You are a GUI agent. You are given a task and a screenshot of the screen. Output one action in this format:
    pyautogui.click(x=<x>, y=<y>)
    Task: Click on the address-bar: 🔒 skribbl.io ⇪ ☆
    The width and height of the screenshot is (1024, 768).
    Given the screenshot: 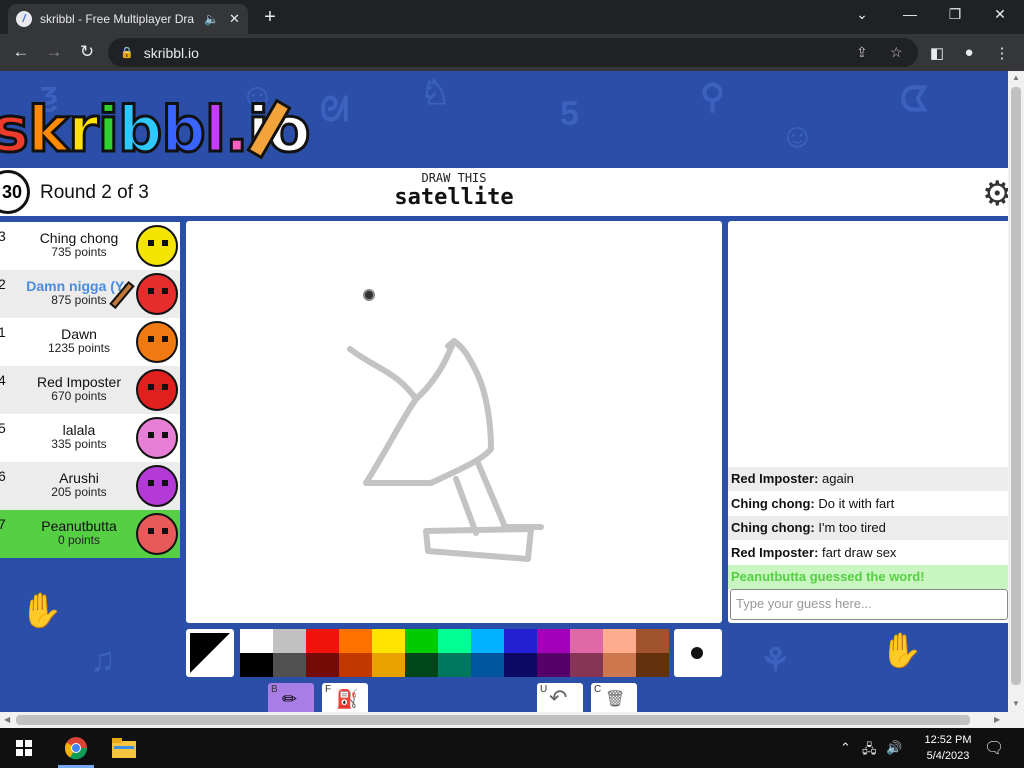 What is the action you would take?
    pyautogui.click(x=513, y=52)
    